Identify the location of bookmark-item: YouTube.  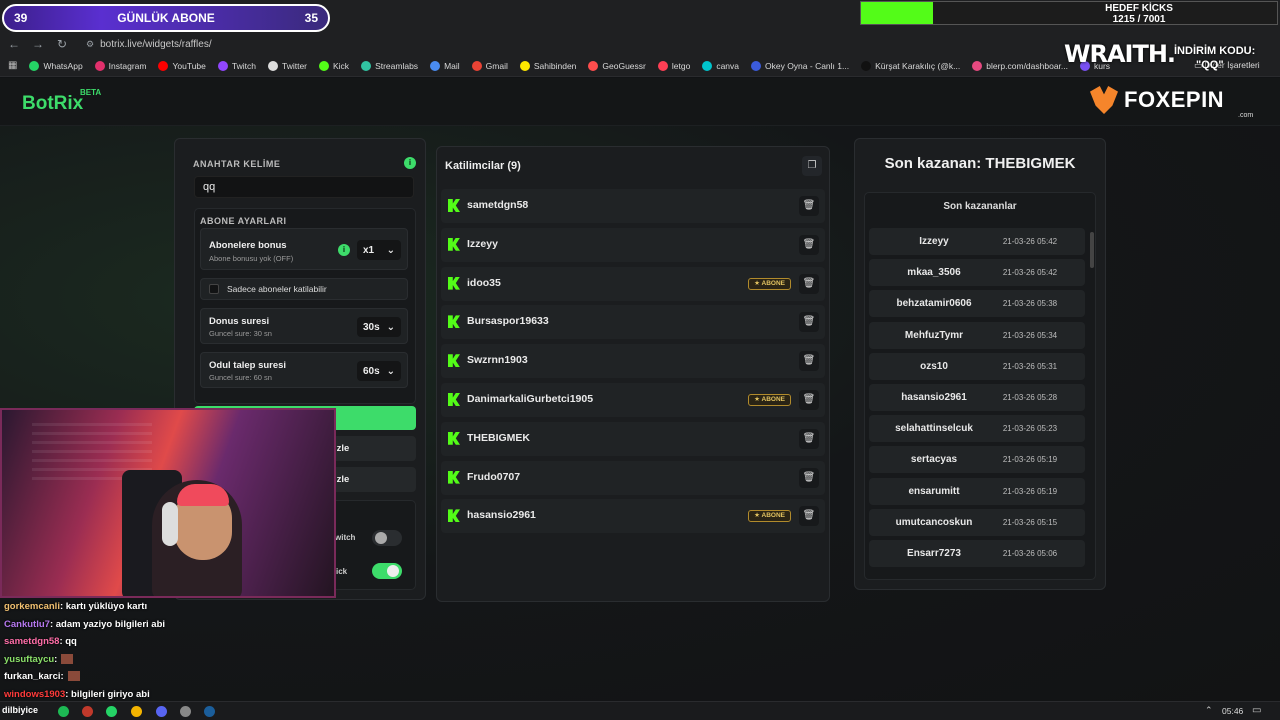
(182, 65).